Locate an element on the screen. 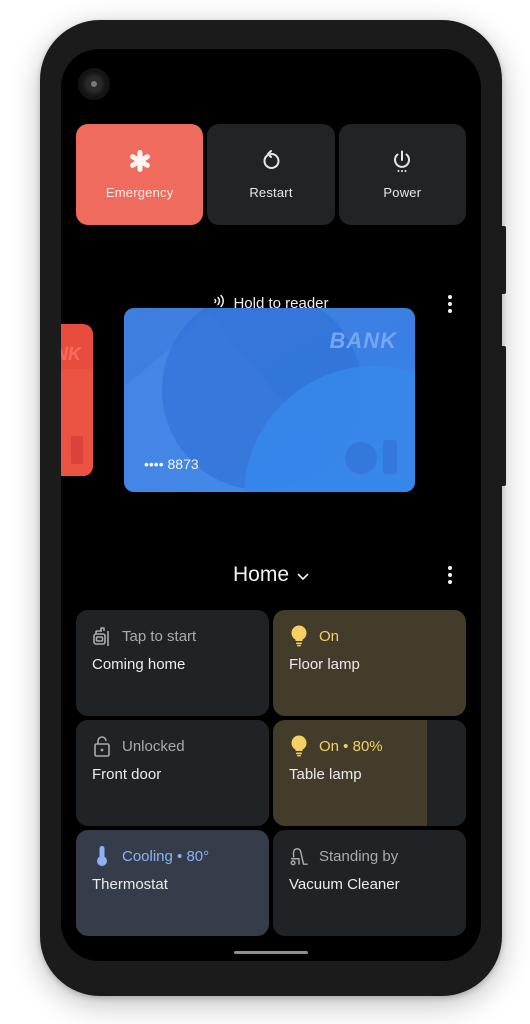  tile-name: Table lamp is located at coordinates (325, 774).